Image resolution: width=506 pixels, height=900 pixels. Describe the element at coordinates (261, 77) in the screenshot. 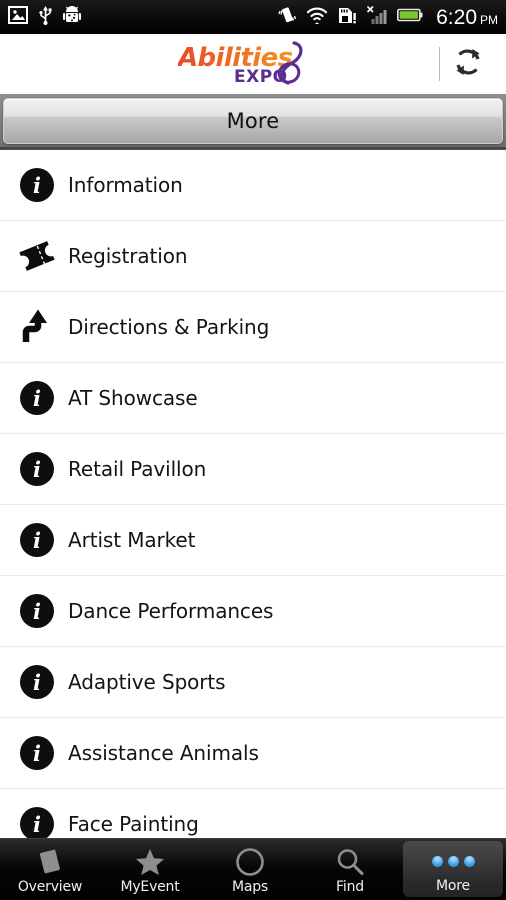

I see `logo-secondary-text: EXPO` at that location.